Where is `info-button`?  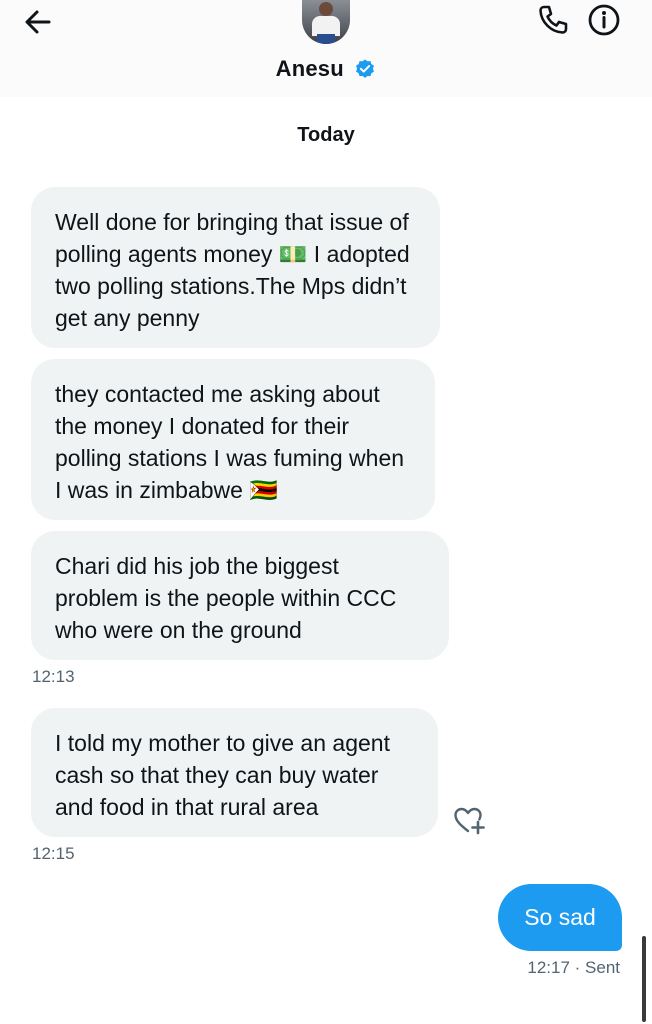
info-button is located at coordinates (604, 20).